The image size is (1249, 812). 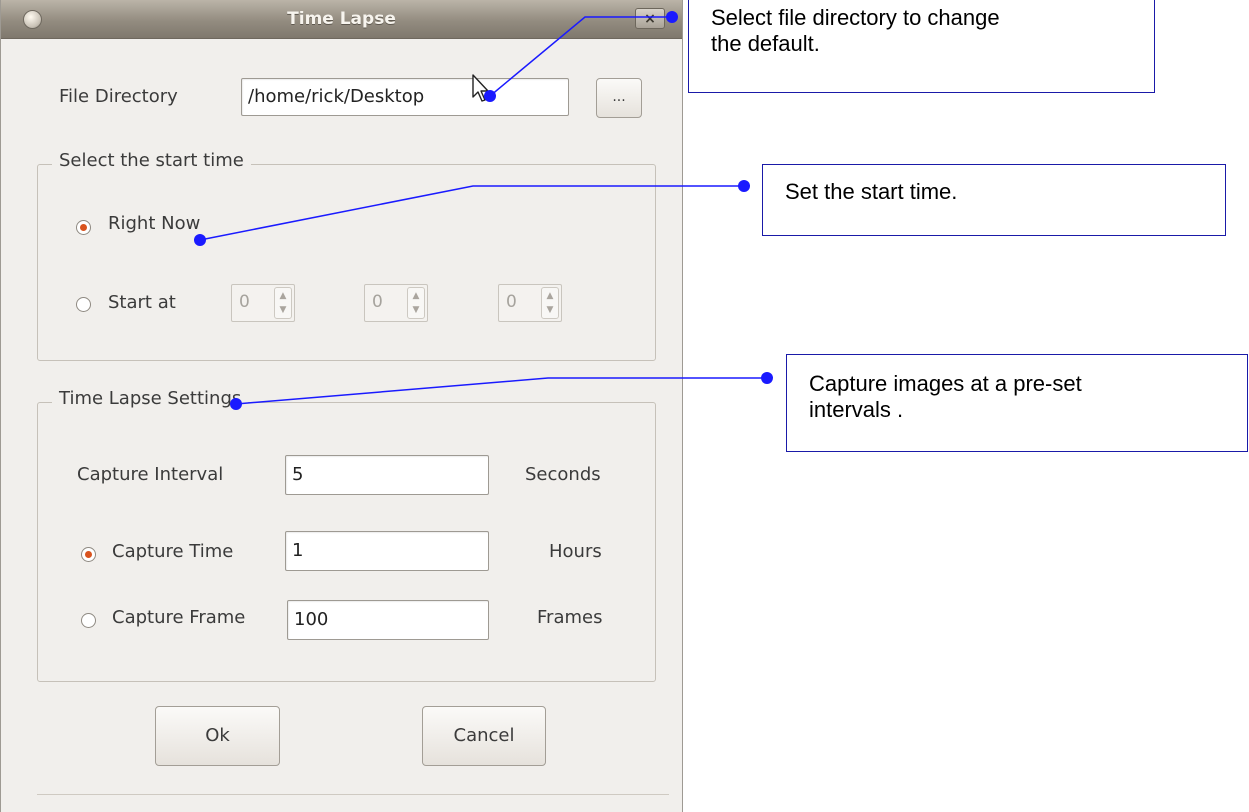 I want to click on interval-leader, so click(x=501, y=391).